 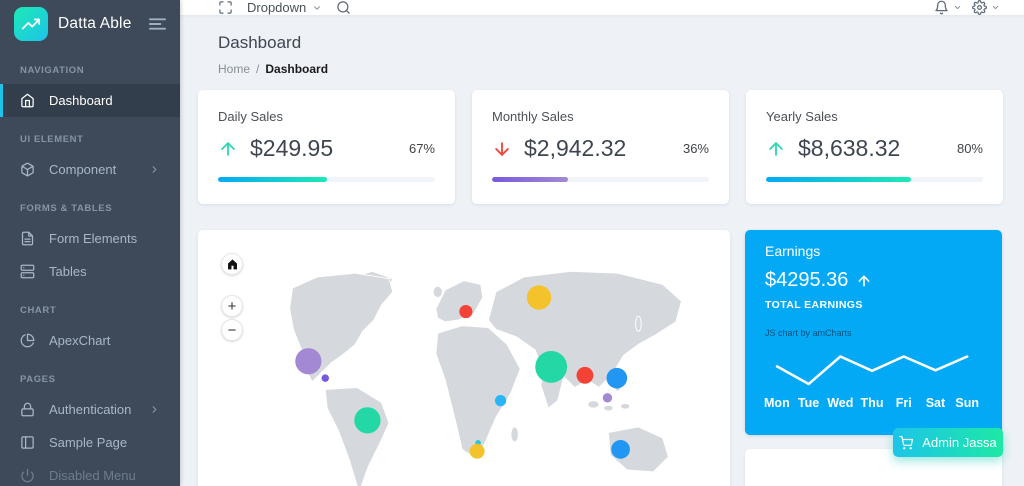 I want to click on admin-user-button: Admin Jassa, so click(x=948, y=442).